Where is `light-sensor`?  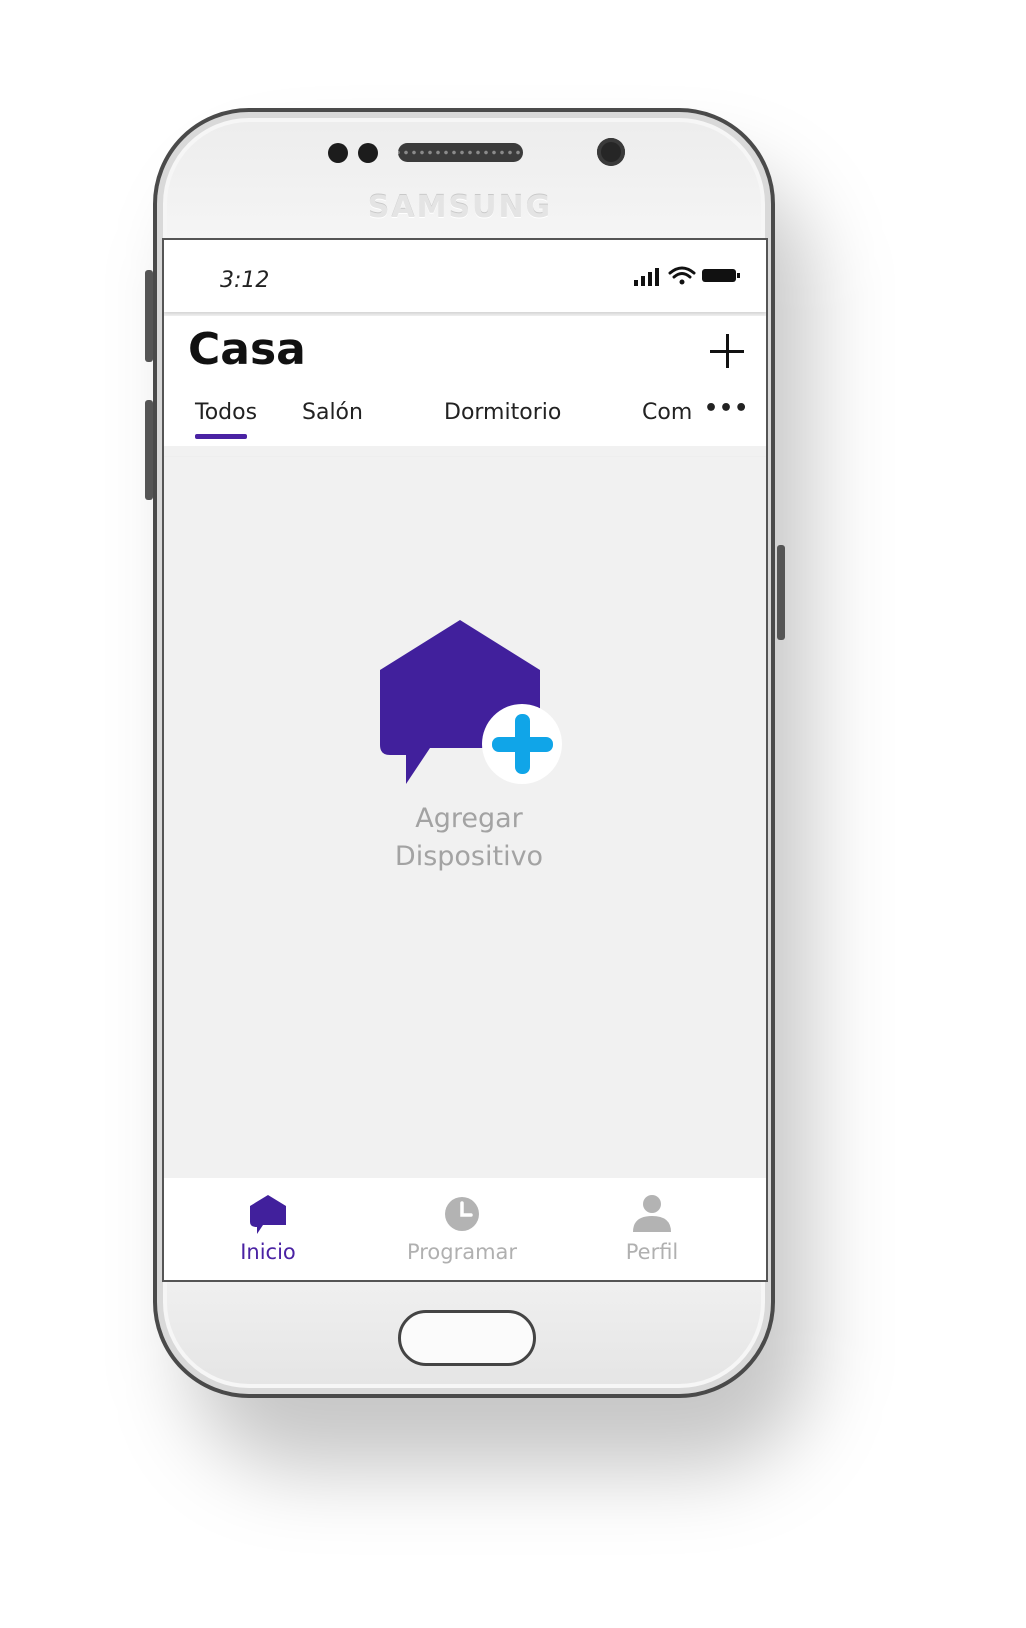 light-sensor is located at coordinates (368, 153).